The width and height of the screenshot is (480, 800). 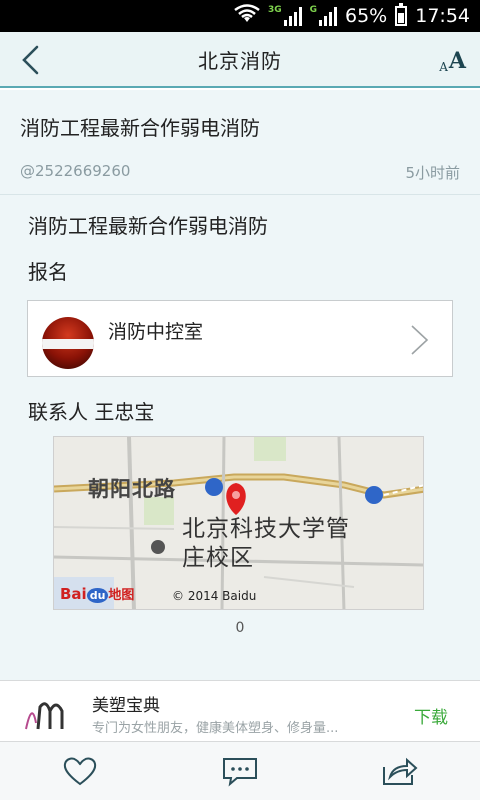 What do you see at coordinates (240, 194) in the screenshot?
I see `divider` at bounding box center [240, 194].